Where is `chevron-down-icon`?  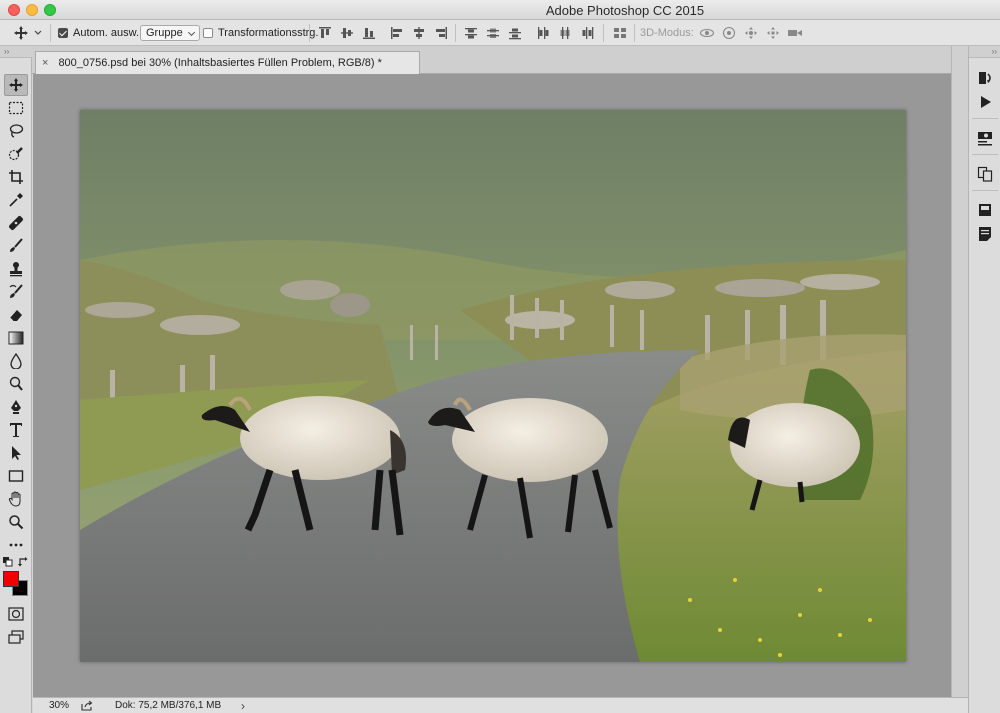
chevron-down-icon is located at coordinates (38, 33).